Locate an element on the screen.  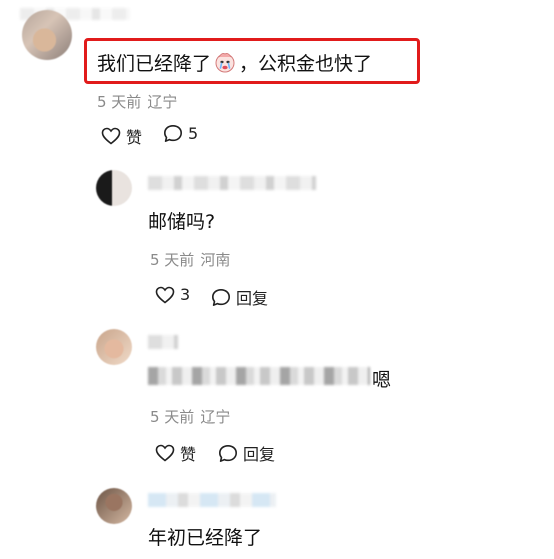
reply-text: 年初已经降了 is located at coordinates (205, 538).